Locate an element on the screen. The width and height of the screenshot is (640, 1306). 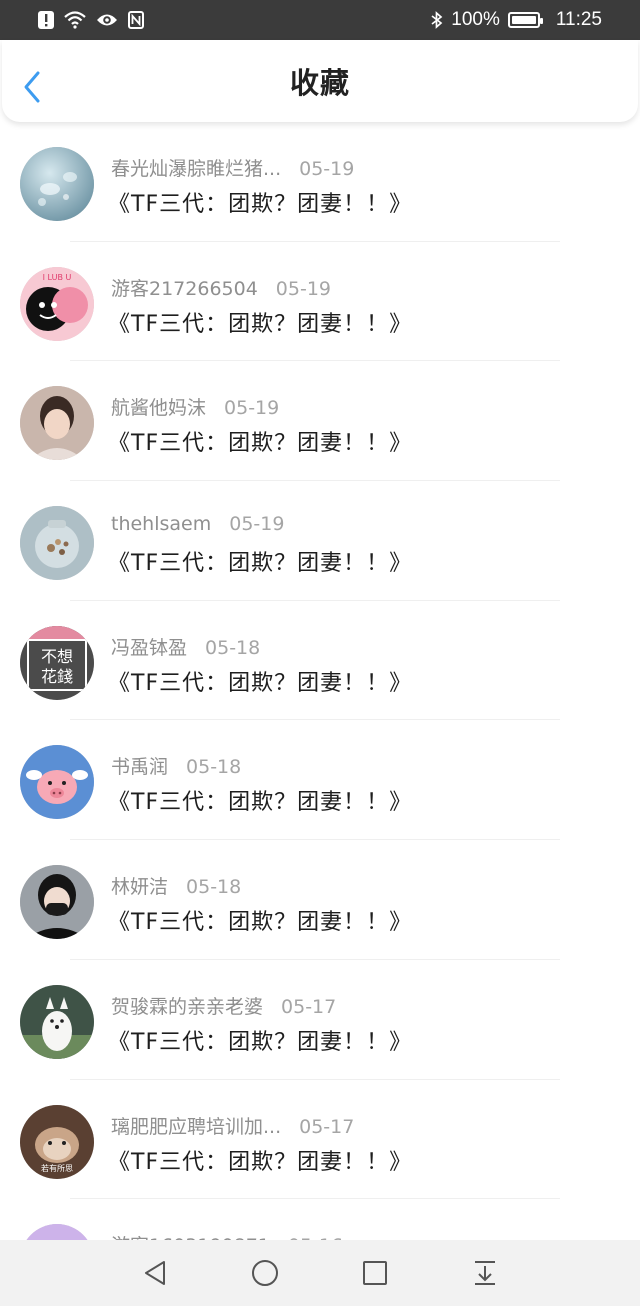
back-triangle-icon is located at coordinates (155, 1273).